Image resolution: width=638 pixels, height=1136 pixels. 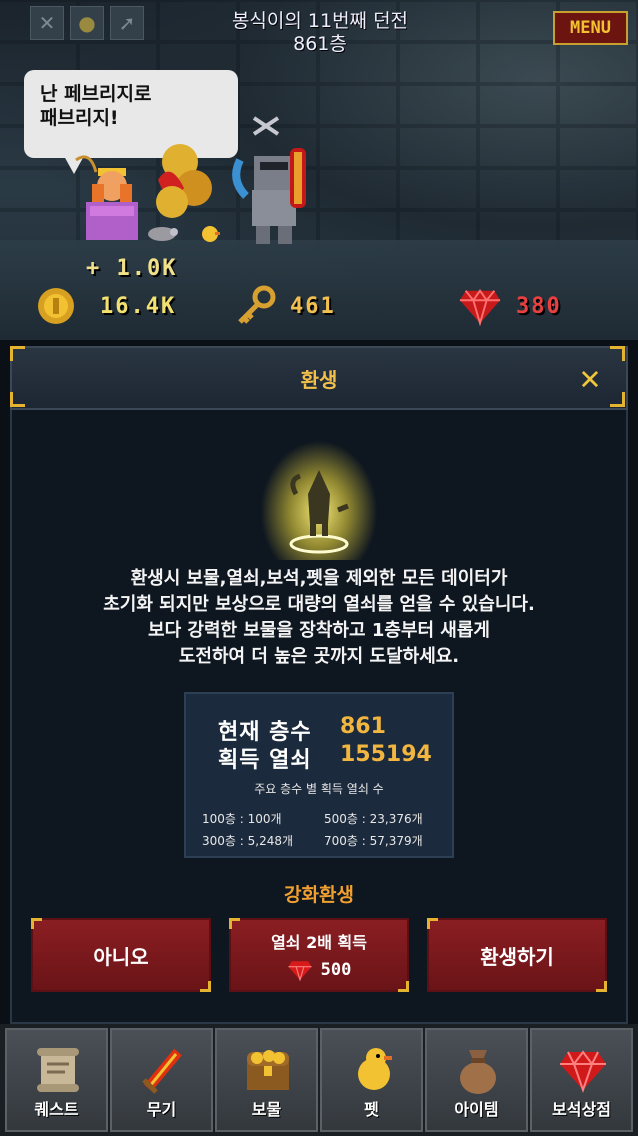 What do you see at coordinates (266, 1109) in the screenshot?
I see `tab-label: 보물` at bounding box center [266, 1109].